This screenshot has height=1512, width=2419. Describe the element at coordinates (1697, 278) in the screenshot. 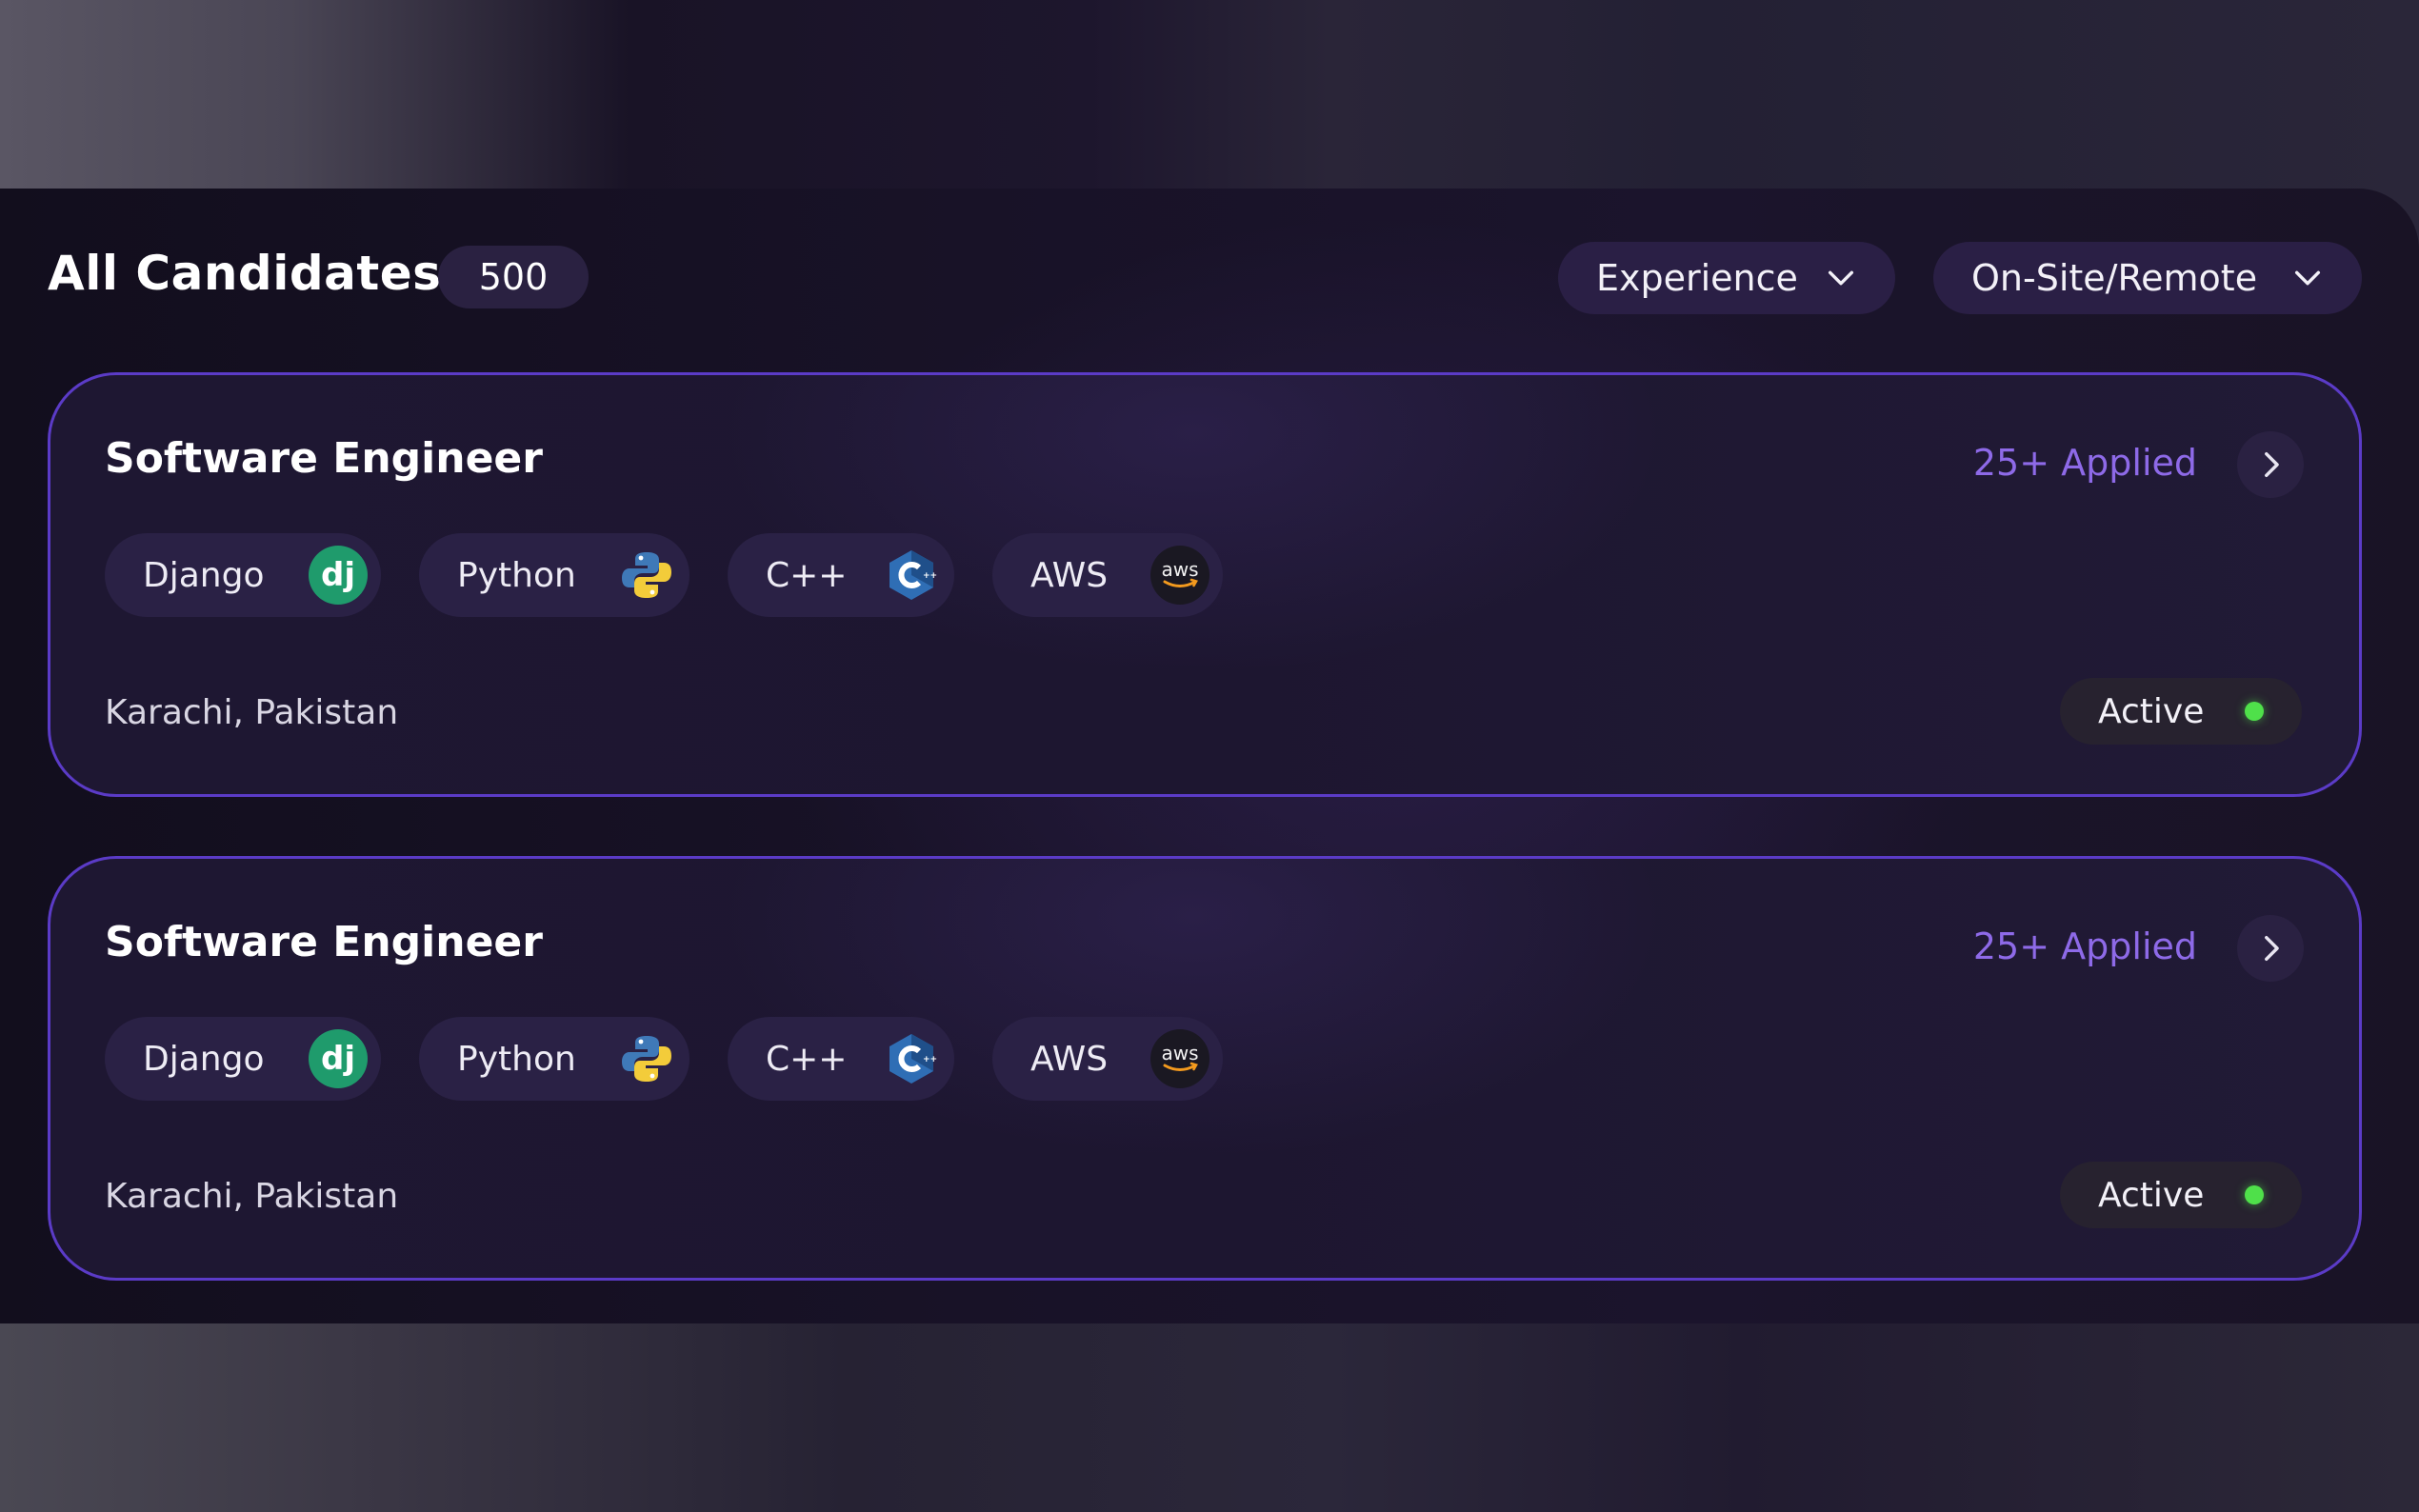

I see `experience-filter-label: Experience` at that location.